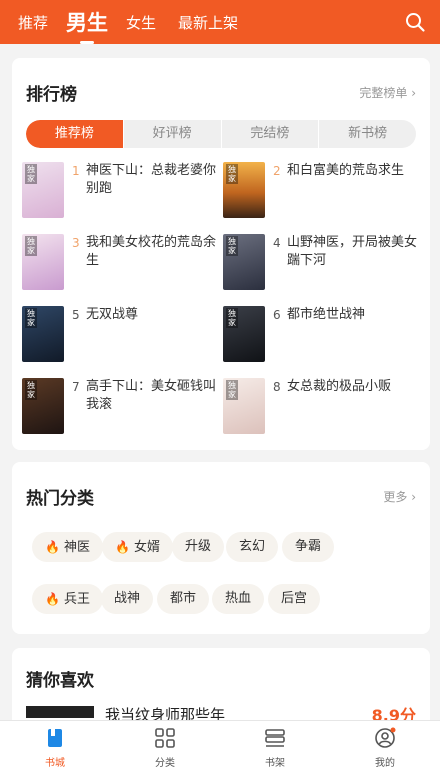 This screenshot has height=770, width=440. What do you see at coordinates (76, 387) in the screenshot?
I see `rank-number: 7` at bounding box center [76, 387].